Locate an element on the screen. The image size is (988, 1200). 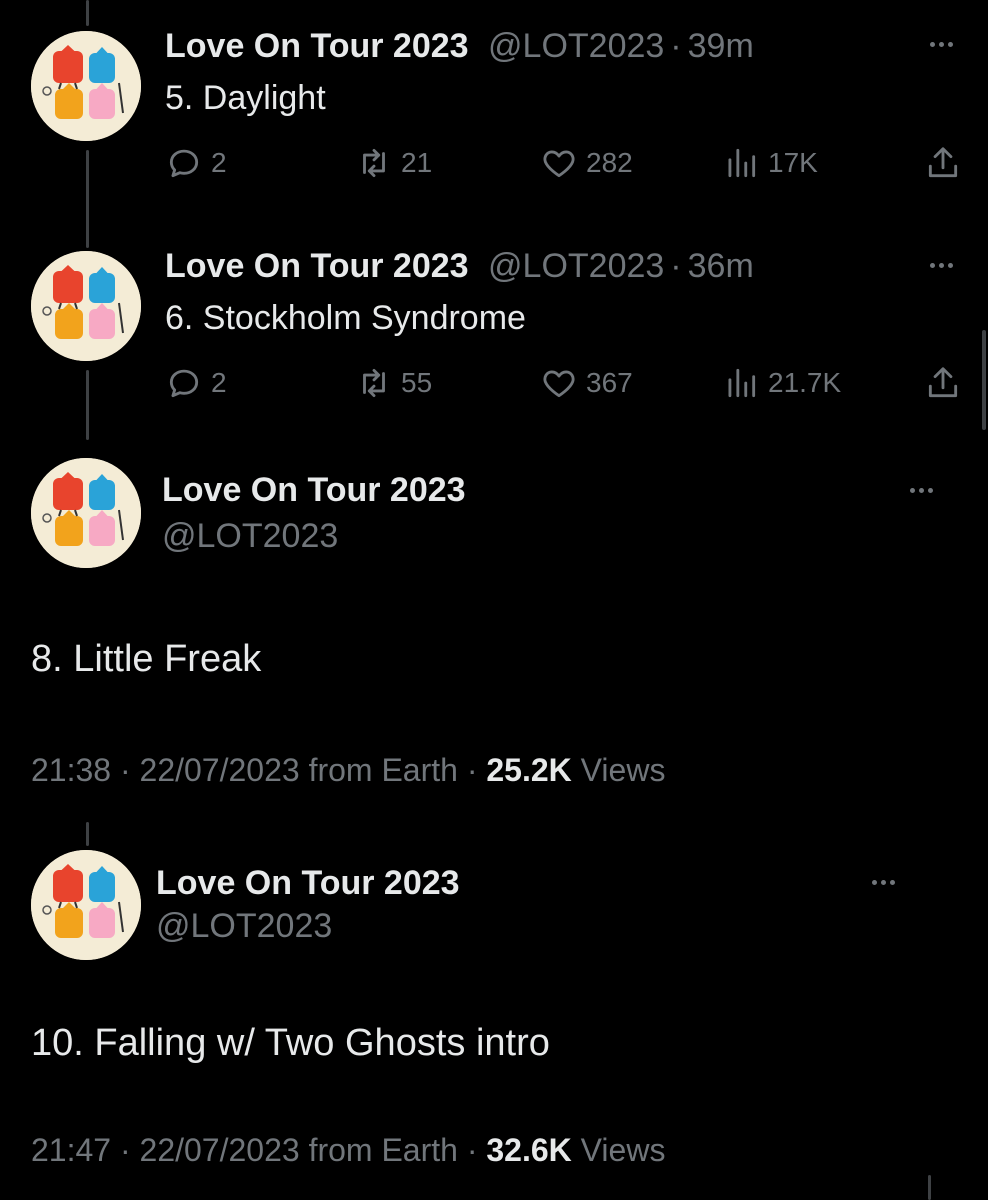
views-count: 25.2K is located at coordinates (529, 770).